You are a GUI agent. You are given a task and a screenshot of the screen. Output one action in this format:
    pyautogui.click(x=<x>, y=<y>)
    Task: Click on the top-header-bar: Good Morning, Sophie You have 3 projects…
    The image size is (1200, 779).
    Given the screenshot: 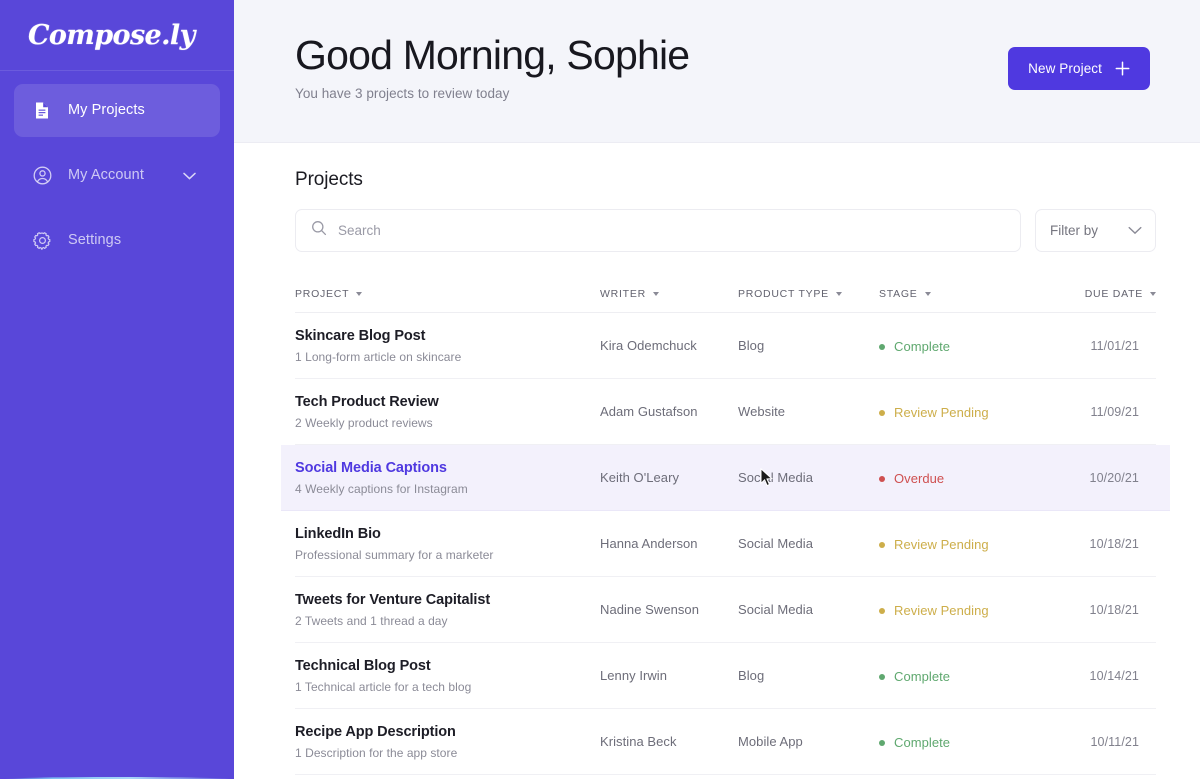 What is the action you would take?
    pyautogui.click(x=717, y=71)
    